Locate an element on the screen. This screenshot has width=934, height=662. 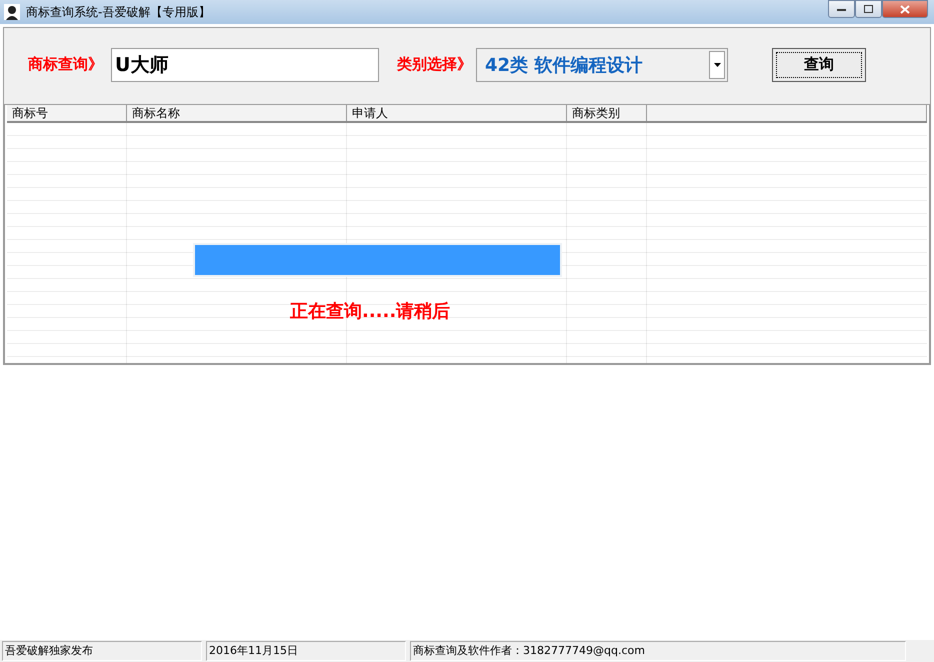
query-button: 查询 is located at coordinates (819, 65).